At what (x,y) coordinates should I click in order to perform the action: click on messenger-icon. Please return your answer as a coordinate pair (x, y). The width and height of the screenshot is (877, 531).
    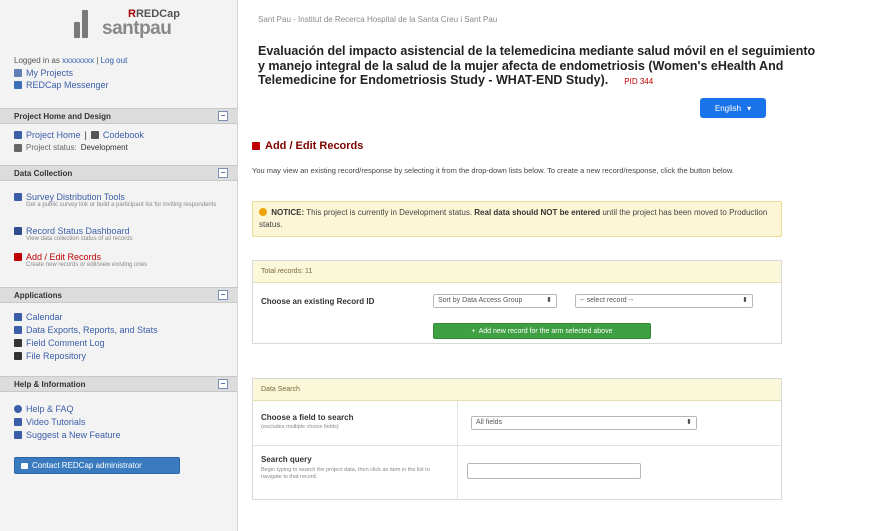
    Looking at the image, I should click on (18, 85).